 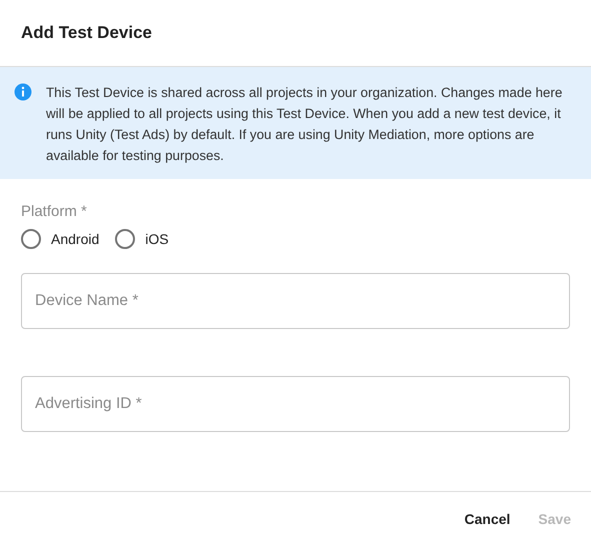 What do you see at coordinates (295, 404) in the screenshot?
I see `text-field: Advertising ID *` at bounding box center [295, 404].